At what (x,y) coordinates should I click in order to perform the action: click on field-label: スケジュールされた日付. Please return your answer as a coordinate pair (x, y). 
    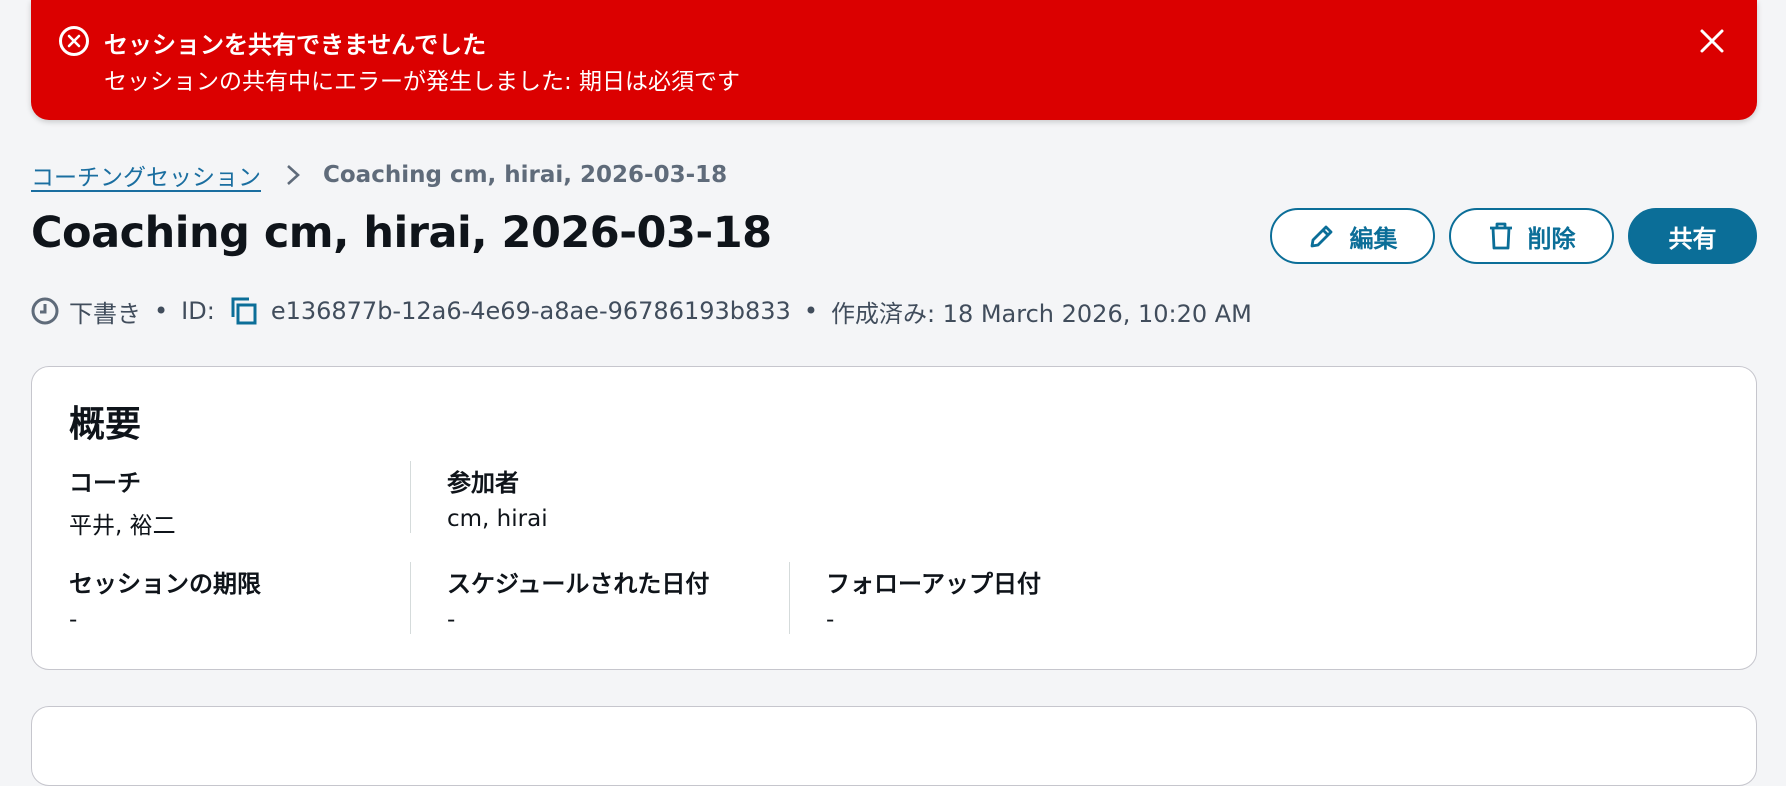
    Looking at the image, I should click on (578, 584).